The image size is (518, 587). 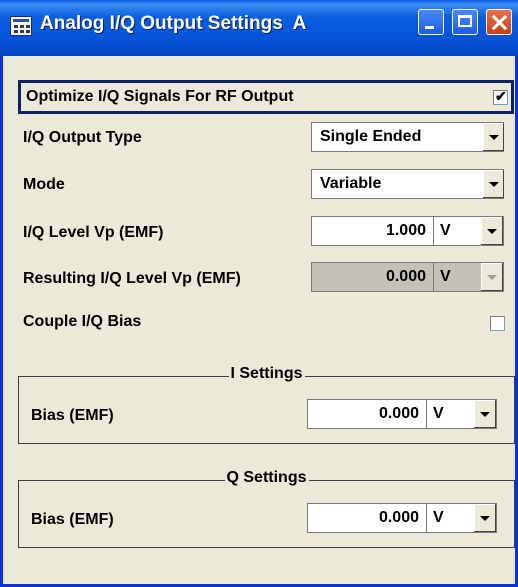 What do you see at coordinates (82, 137) in the screenshot?
I see `output-type-label: I/Q Output Type` at bounding box center [82, 137].